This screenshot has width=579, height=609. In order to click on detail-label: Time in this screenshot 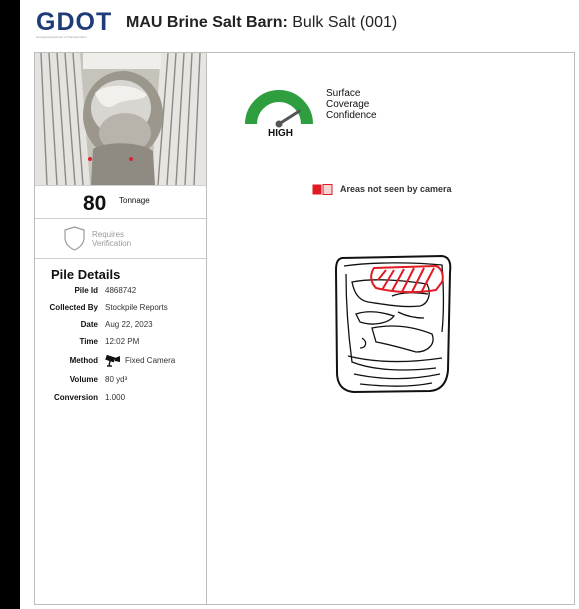, I will do `click(88, 341)`.